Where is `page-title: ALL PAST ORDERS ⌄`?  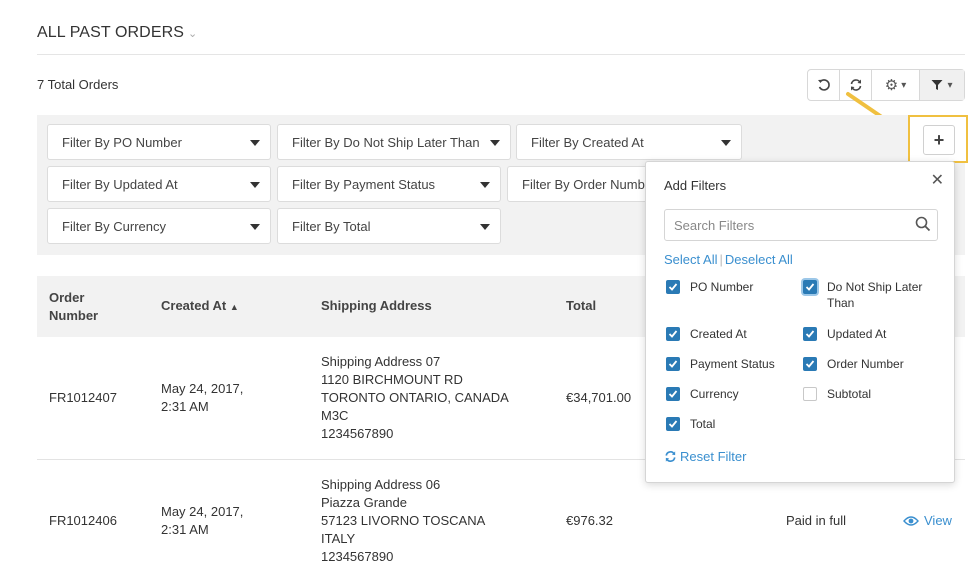 page-title: ALL PAST ORDERS ⌄ is located at coordinates (117, 33).